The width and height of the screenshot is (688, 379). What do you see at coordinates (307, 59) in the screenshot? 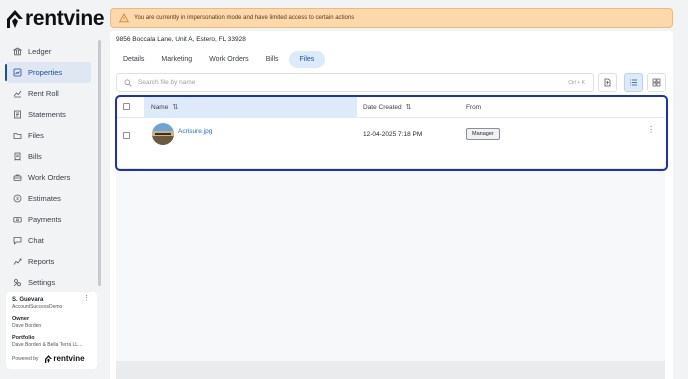
I see `tab-files: Files` at bounding box center [307, 59].